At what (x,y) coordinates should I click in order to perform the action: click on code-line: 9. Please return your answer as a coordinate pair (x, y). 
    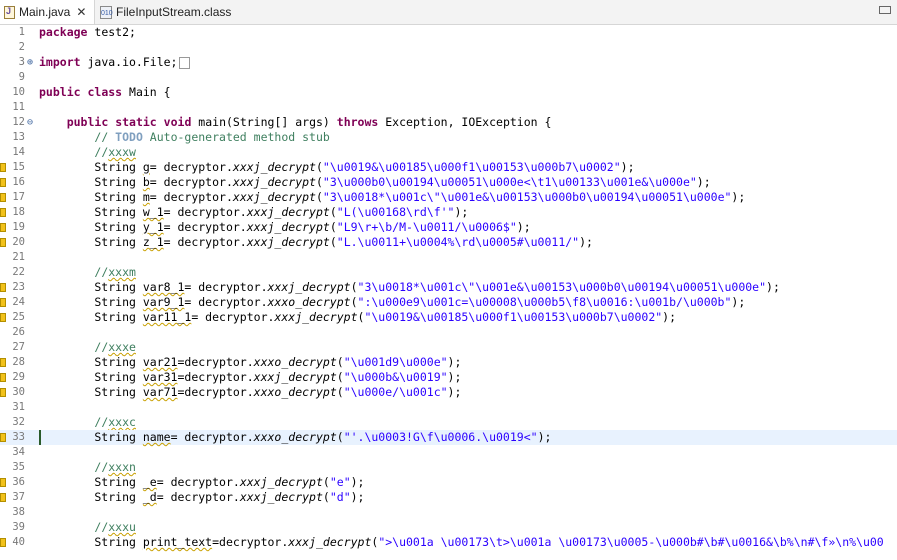
    Looking at the image, I should click on (448, 77).